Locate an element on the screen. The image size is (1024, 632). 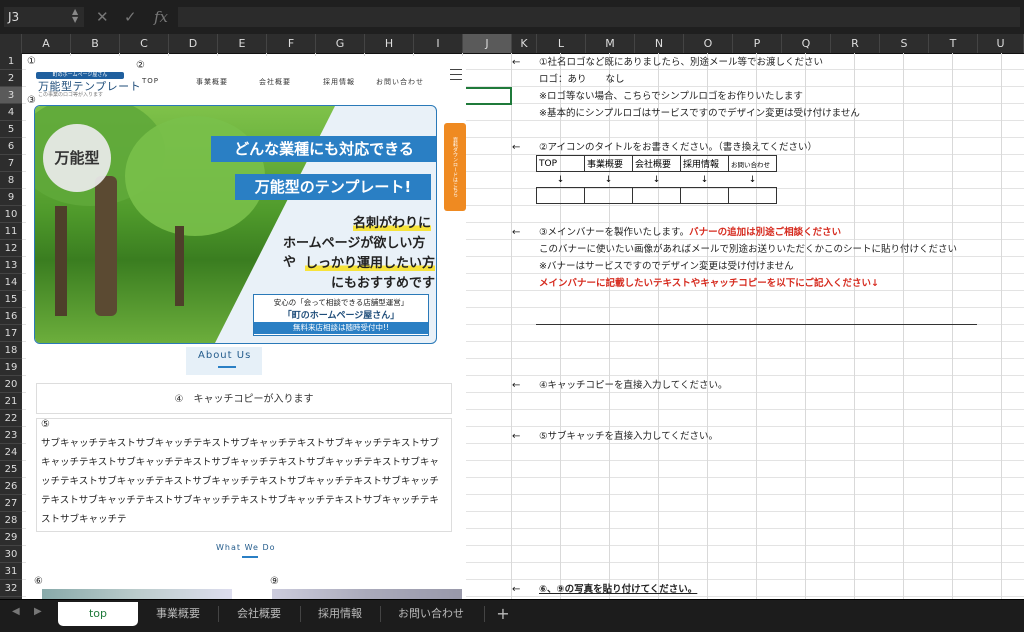
sheet-tab-recruit: 採用情報 is located at coordinates (340, 614).